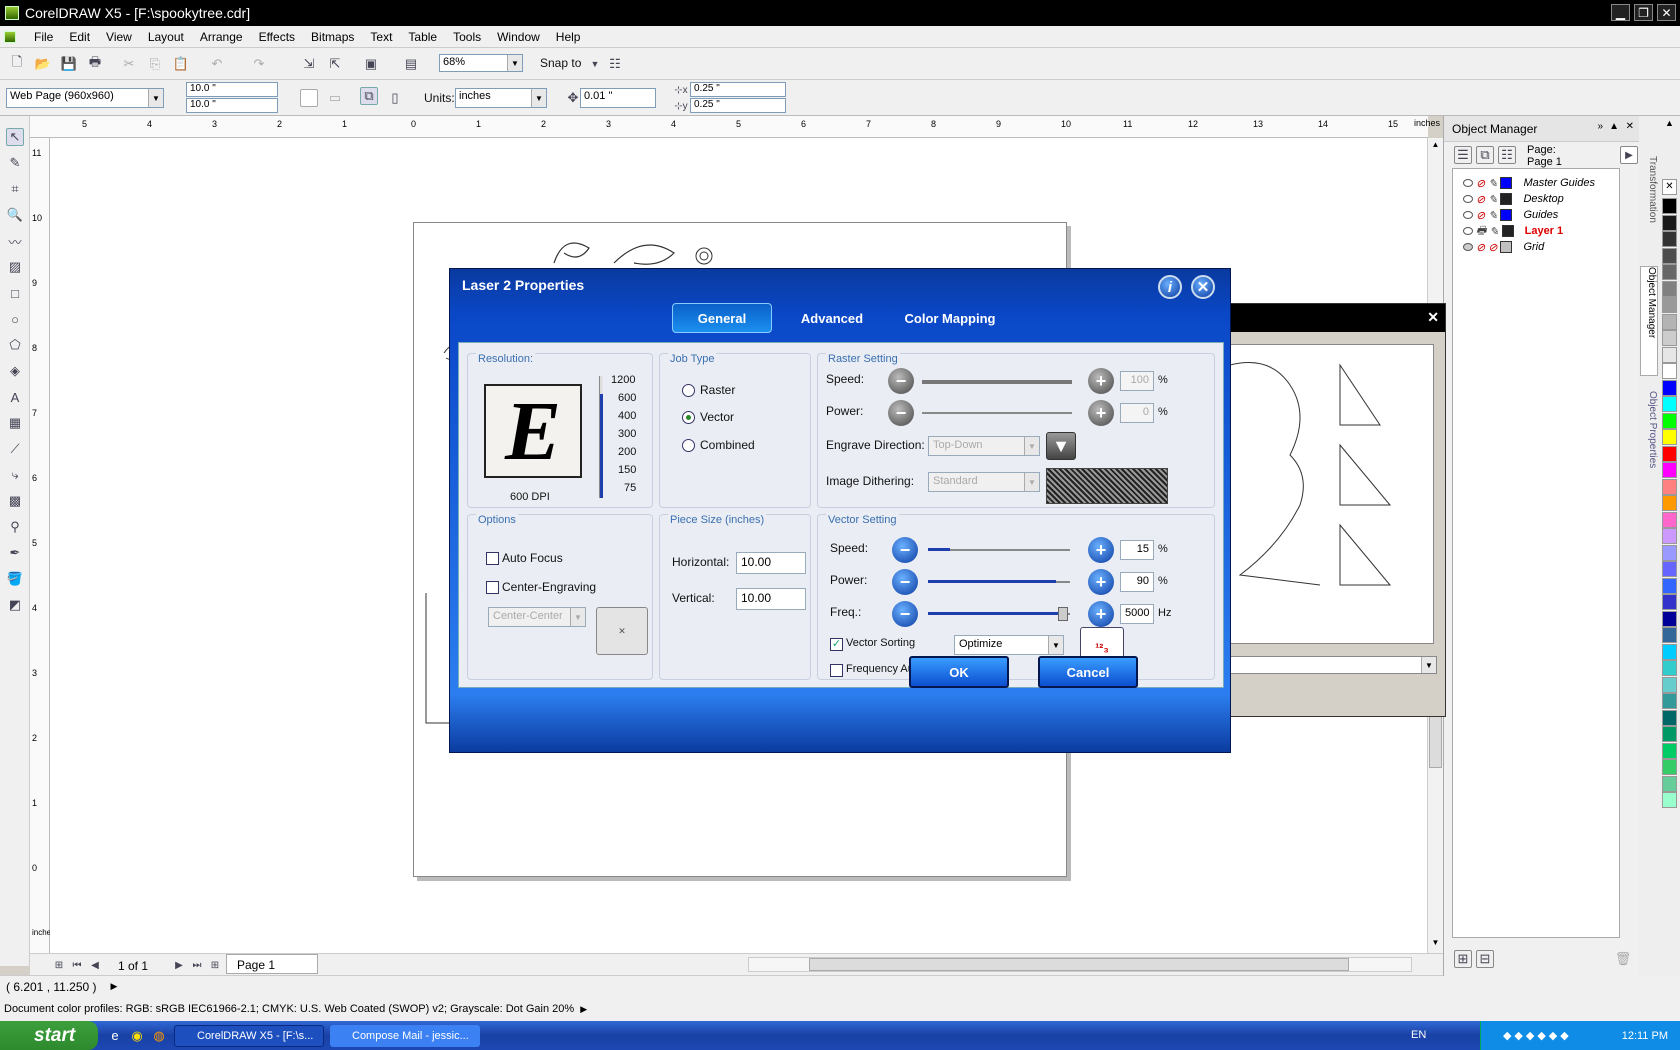  I want to click on eyedropper-tool-icon: ⚲, so click(15, 527).